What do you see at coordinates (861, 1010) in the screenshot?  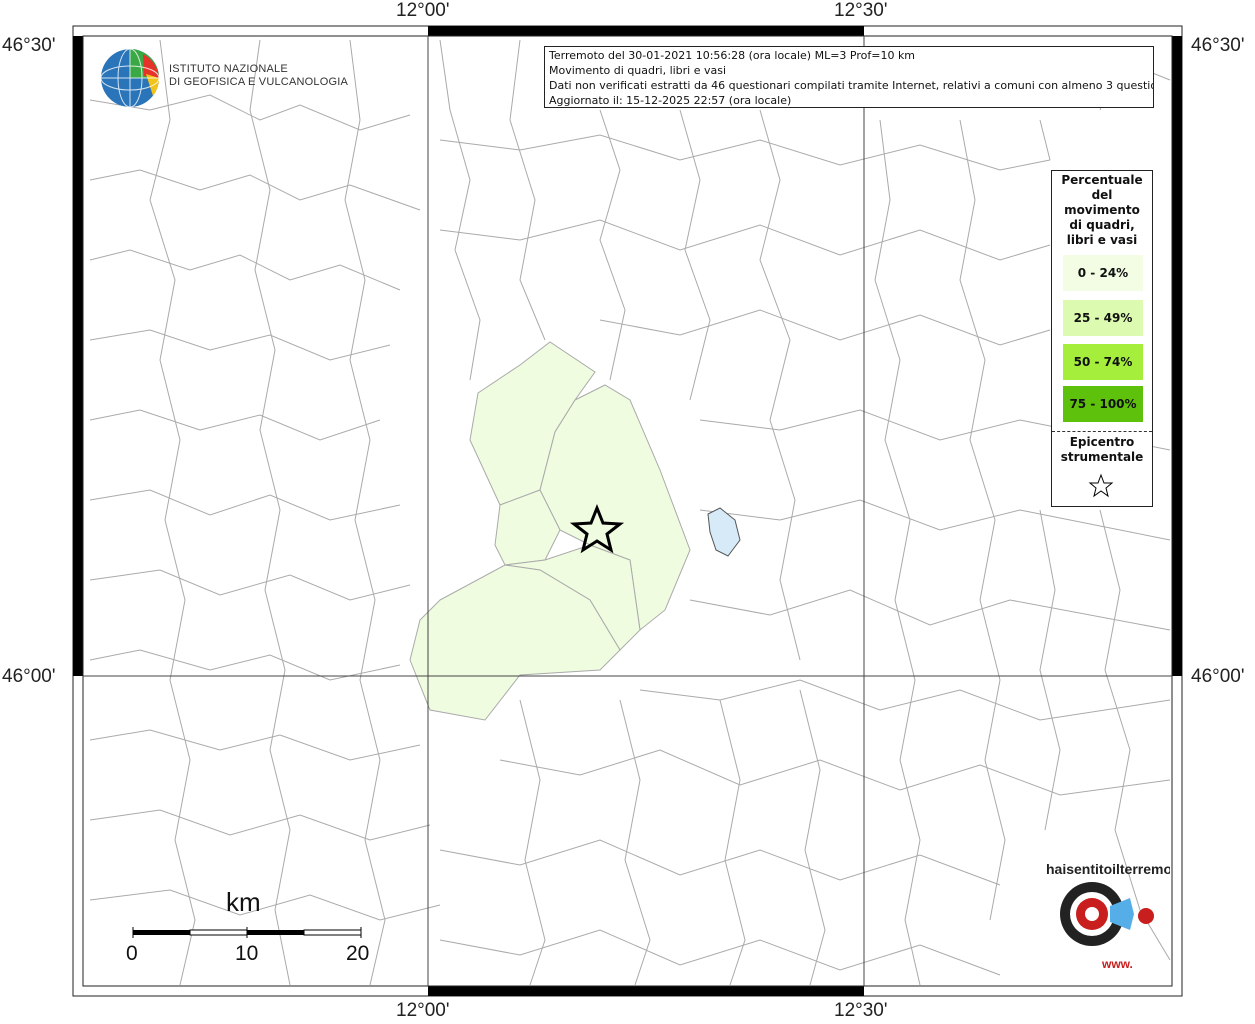 I see `lon-label-bottom-right: 12°30'` at bounding box center [861, 1010].